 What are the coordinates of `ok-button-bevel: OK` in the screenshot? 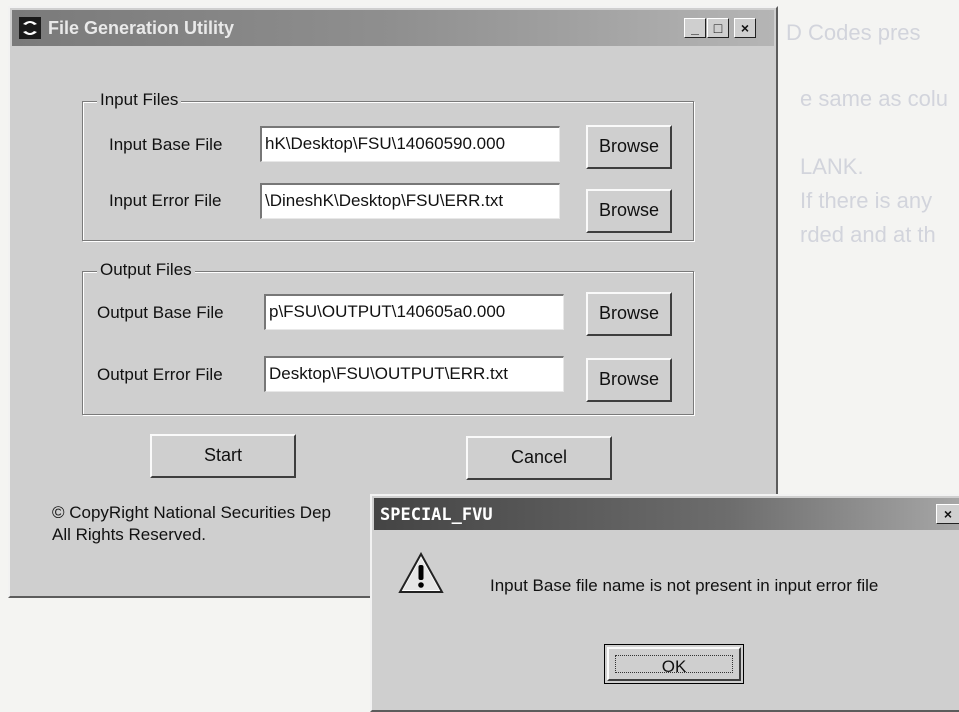 It's located at (674, 664).